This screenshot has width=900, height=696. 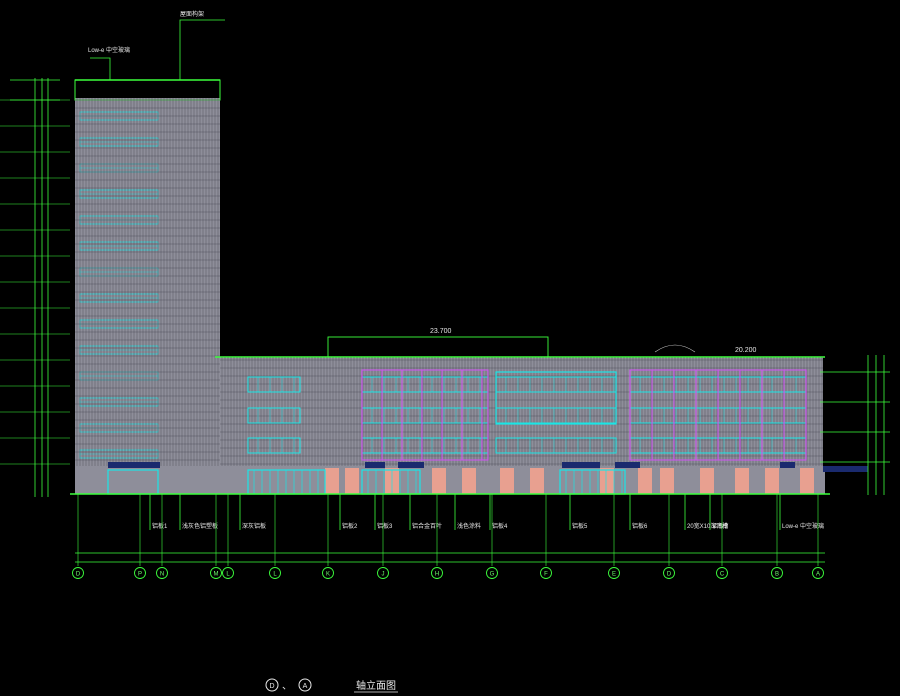 I want to click on axis-bubble-label: N, so click(x=162, y=575).